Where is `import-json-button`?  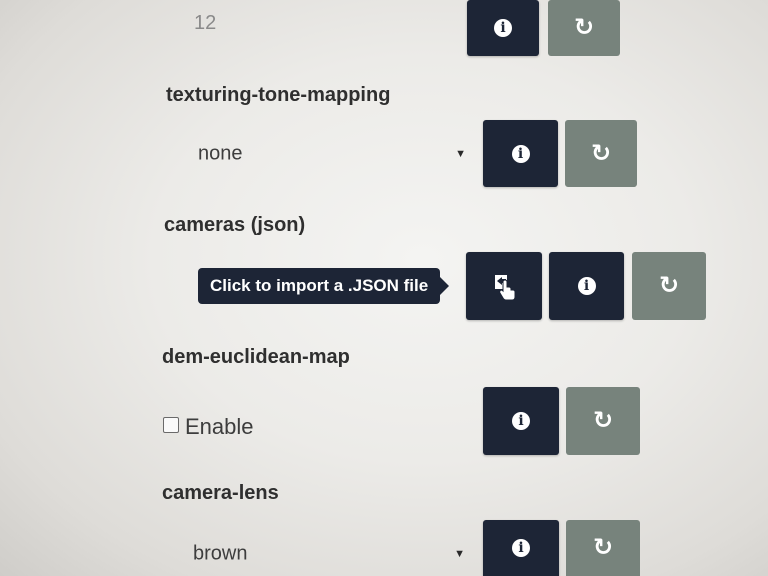 import-json-button is located at coordinates (504, 286).